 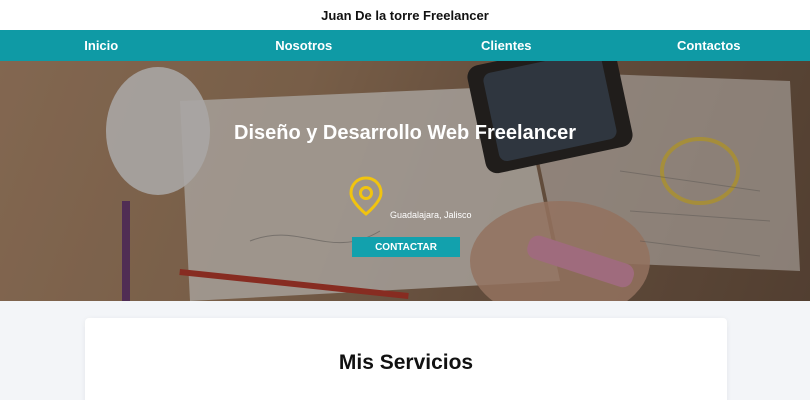 What do you see at coordinates (431, 215) in the screenshot?
I see `location-text: Guadalajara, Jalisco` at bounding box center [431, 215].